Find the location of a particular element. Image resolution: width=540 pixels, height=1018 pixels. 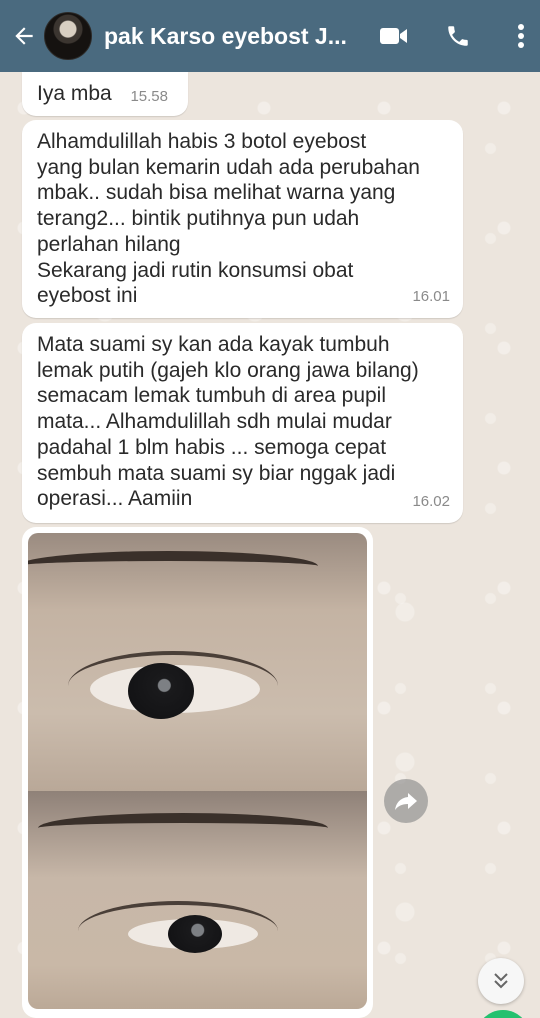

arrow-left-icon is located at coordinates (24, 36).